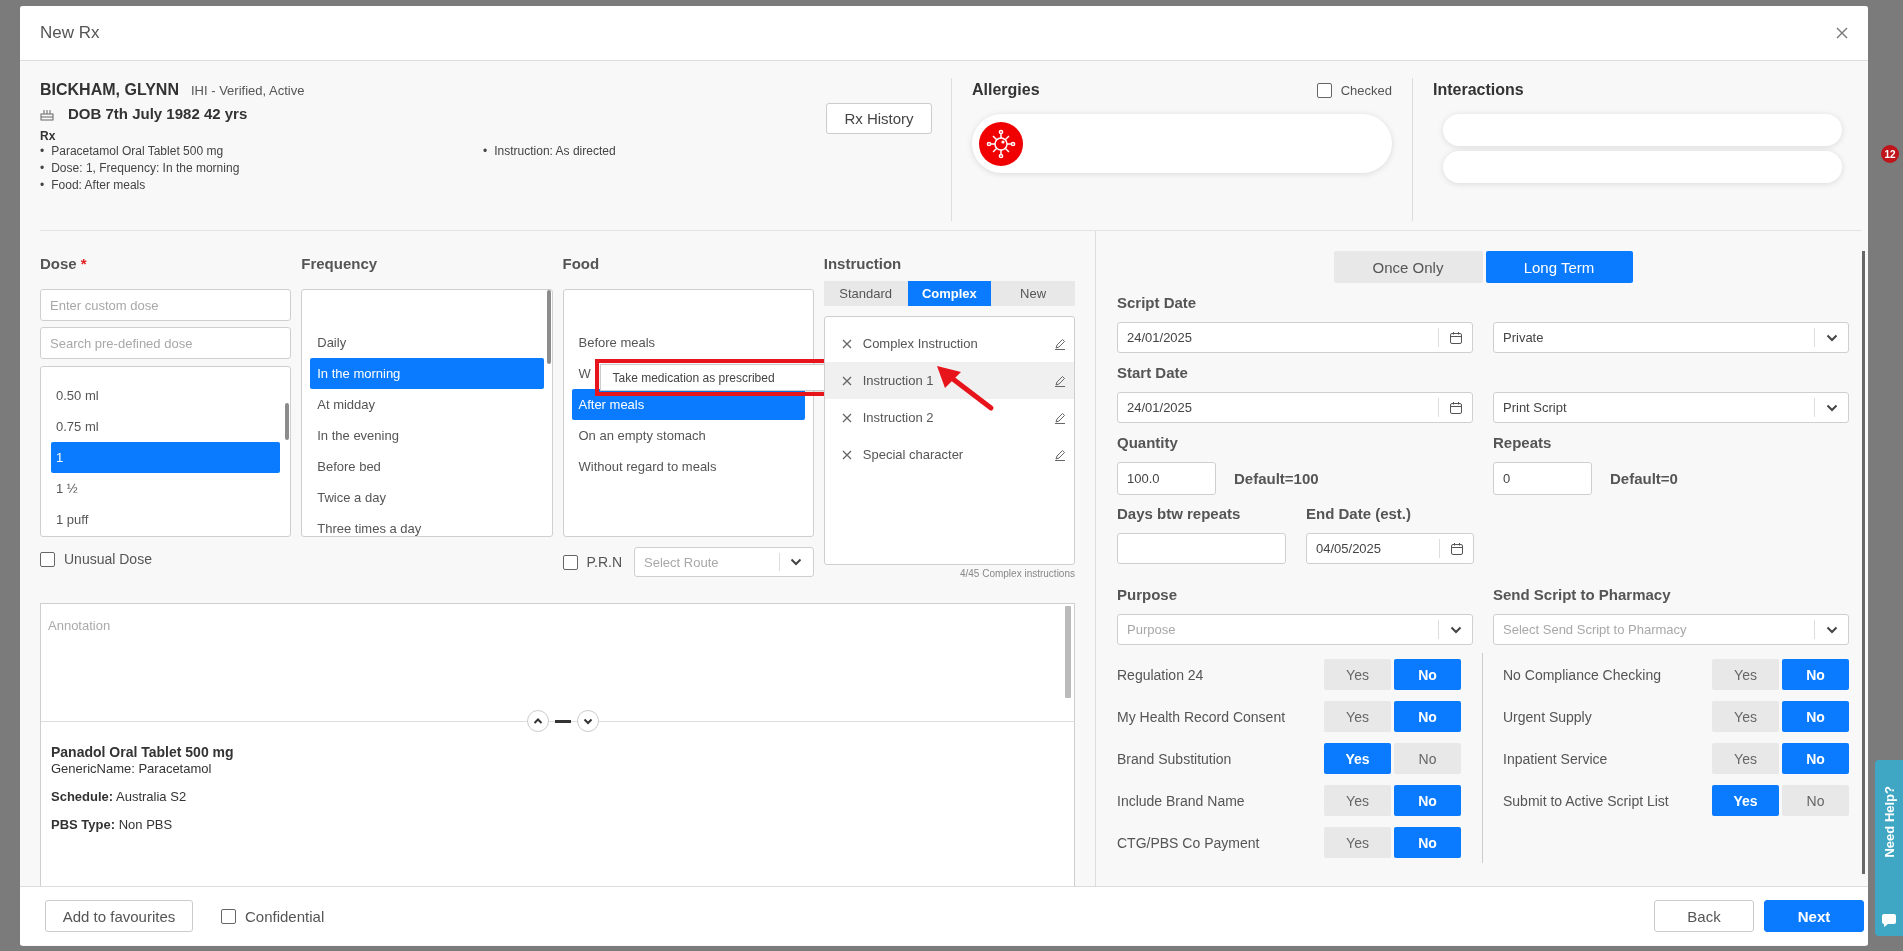 This screenshot has height=951, width=1903. What do you see at coordinates (688, 435) in the screenshot?
I see `list-option: On an empty stomach` at bounding box center [688, 435].